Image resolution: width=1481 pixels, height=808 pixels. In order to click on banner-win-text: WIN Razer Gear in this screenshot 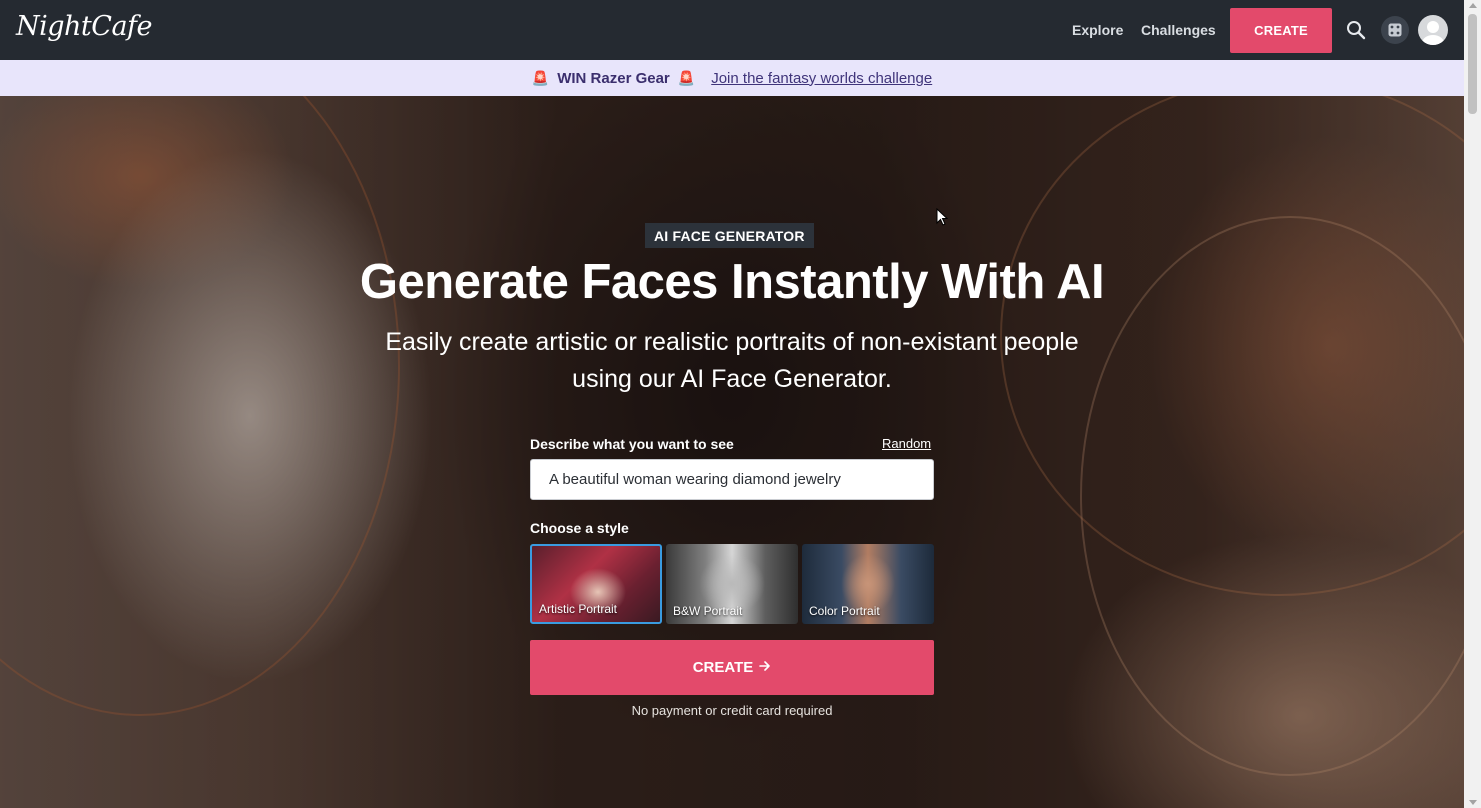, I will do `click(613, 78)`.